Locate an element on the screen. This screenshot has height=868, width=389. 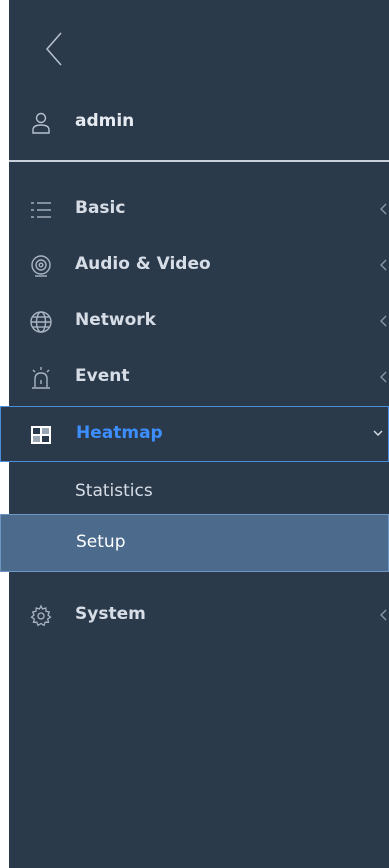
menu-item-system: System is located at coordinates (199, 616).